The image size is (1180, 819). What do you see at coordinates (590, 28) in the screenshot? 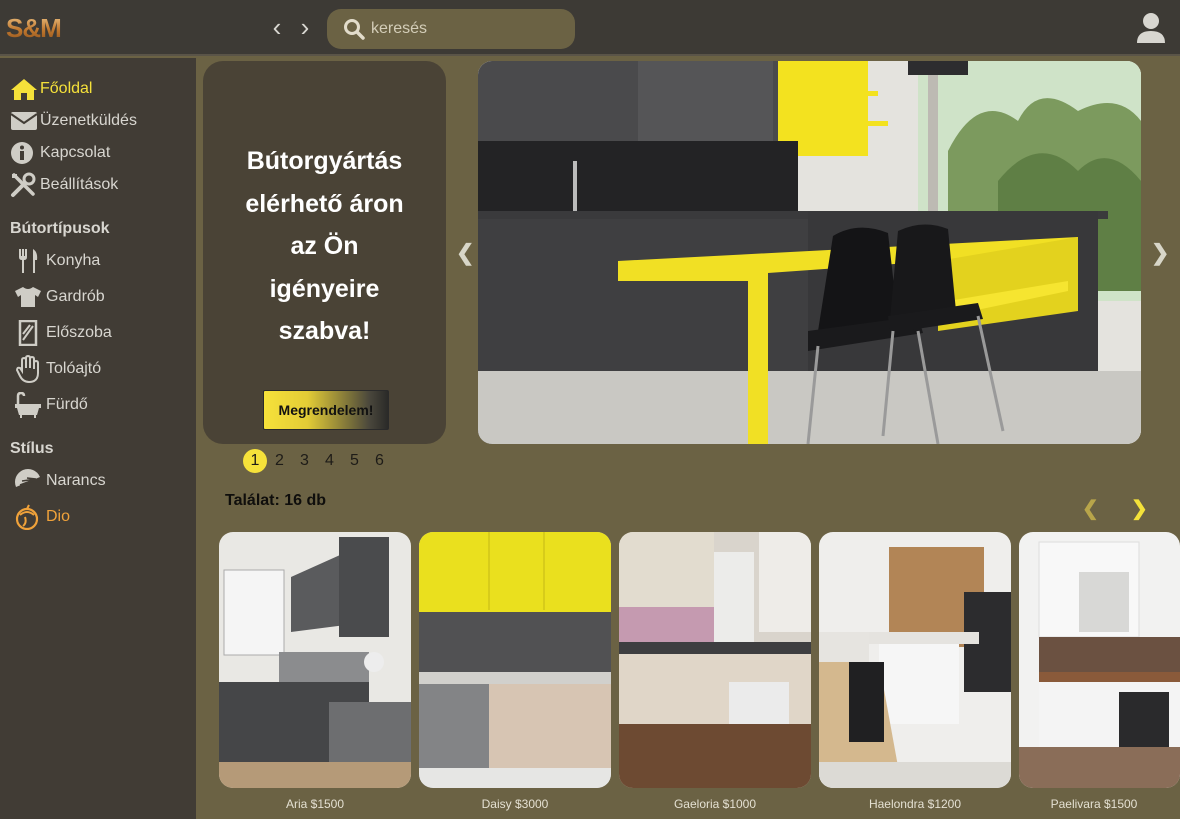
I see `top-bar: S&M ‹ ›` at bounding box center [590, 28].